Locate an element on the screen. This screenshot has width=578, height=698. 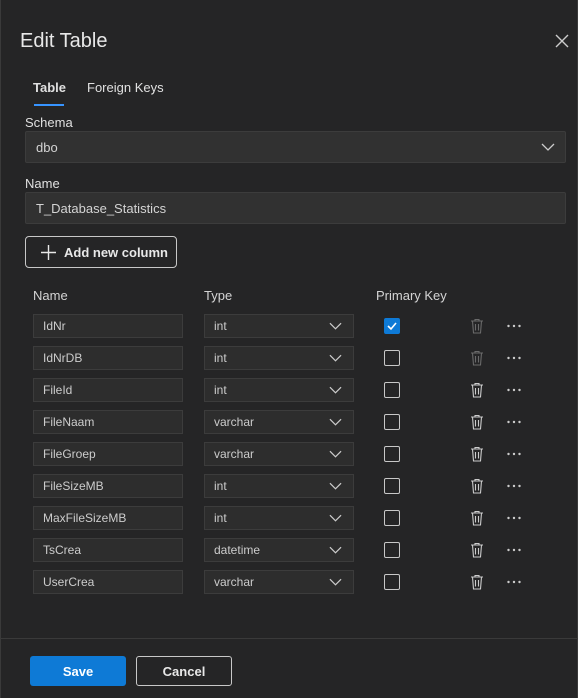
table-row: FileGroep varchar is located at coordinates (289, 455).